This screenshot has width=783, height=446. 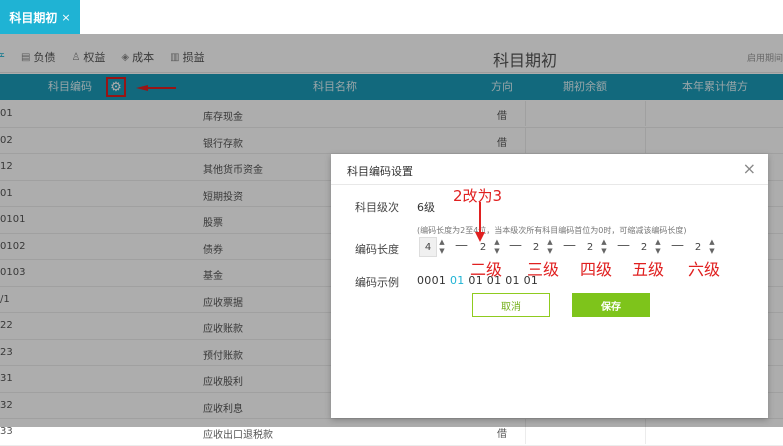 What do you see at coordinates (377, 249) in the screenshot?
I see `length-label: 编码长度` at bounding box center [377, 249].